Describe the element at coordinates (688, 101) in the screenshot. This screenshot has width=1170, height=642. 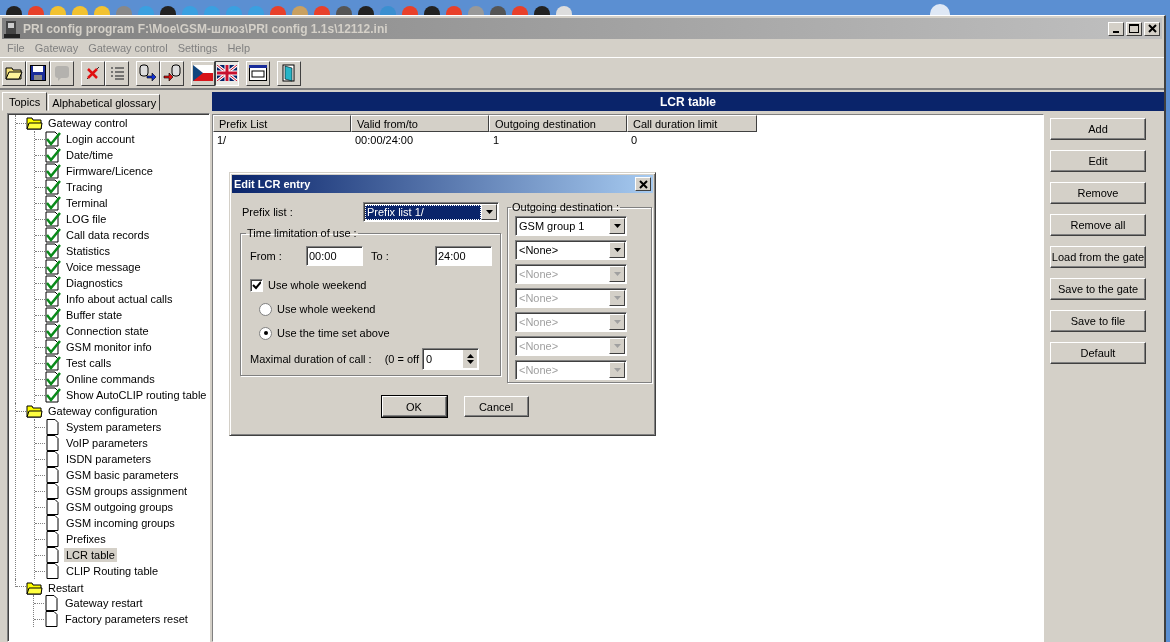
I see `panel-title: LCR table` at that location.